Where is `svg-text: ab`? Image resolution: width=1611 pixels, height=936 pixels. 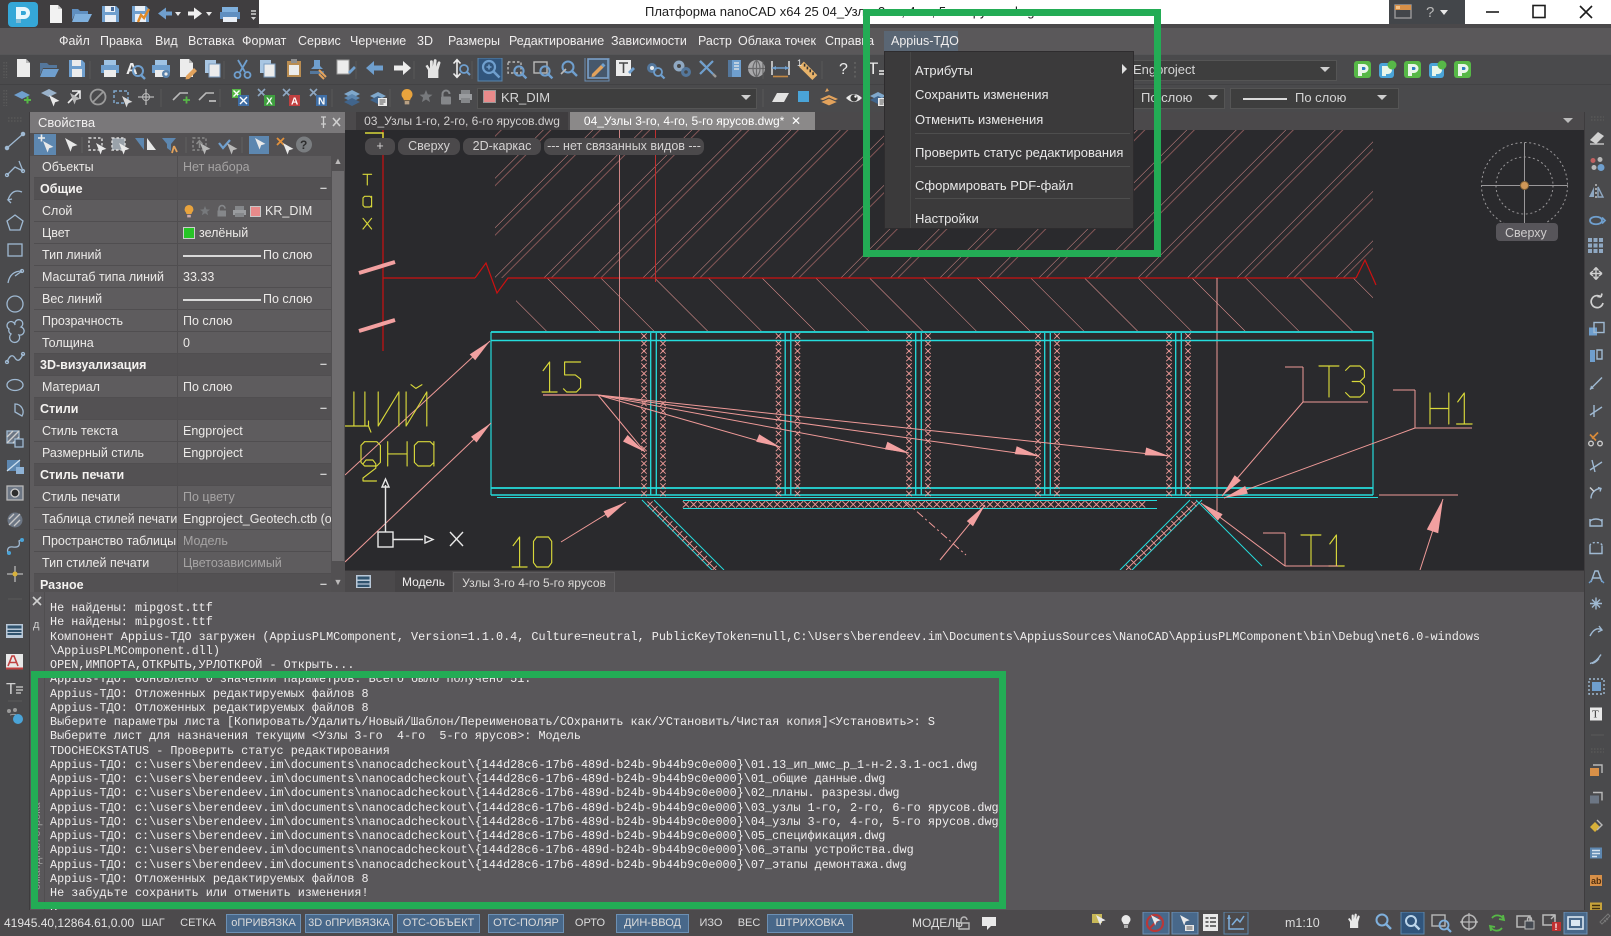 svg-text: ab is located at coordinates (1596, 881).